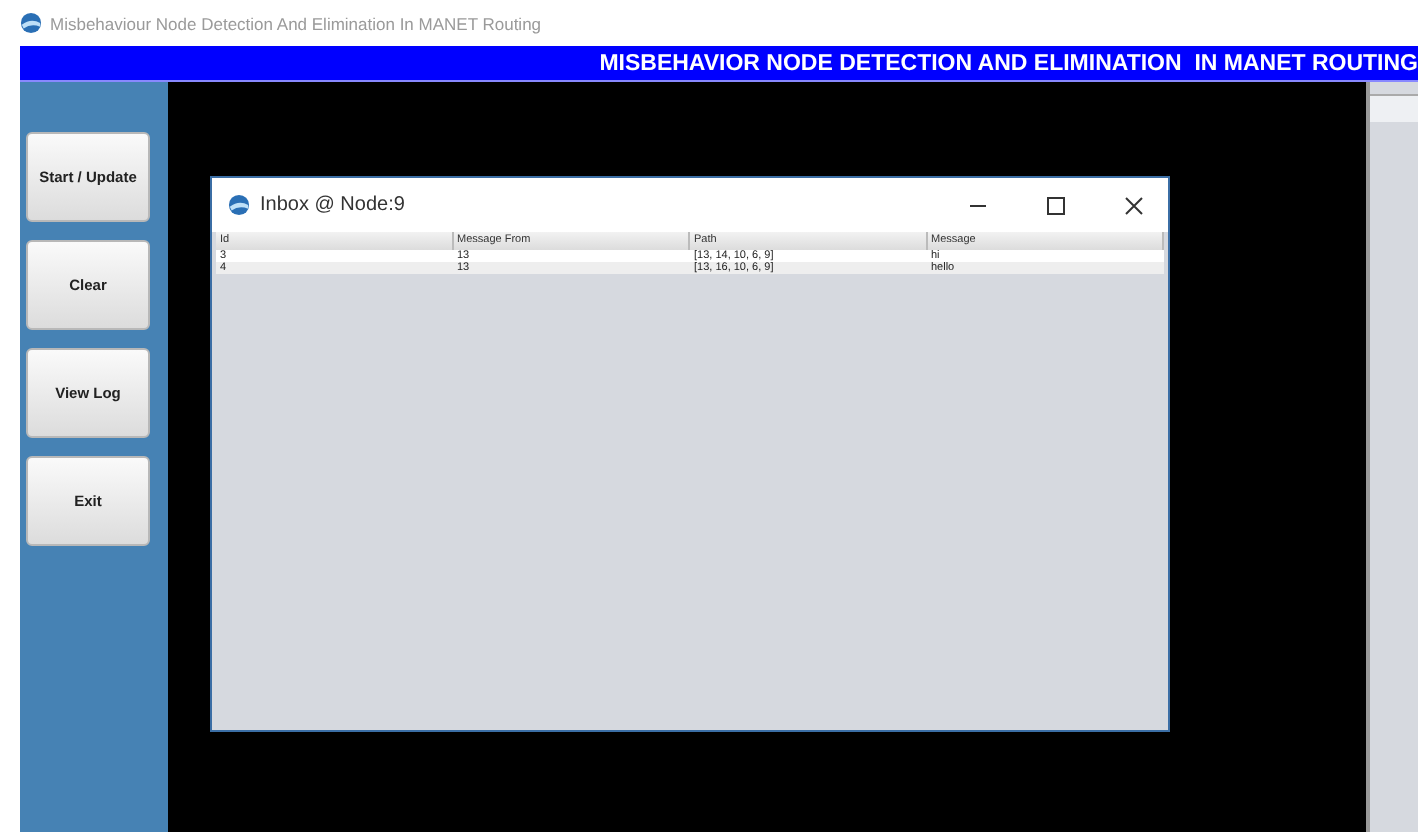 The height and width of the screenshot is (832, 1418). What do you see at coordinates (296, 23) in the screenshot?
I see `app-title: Misbehaviour Node Detection And Elimination In MANET Routing` at bounding box center [296, 23].